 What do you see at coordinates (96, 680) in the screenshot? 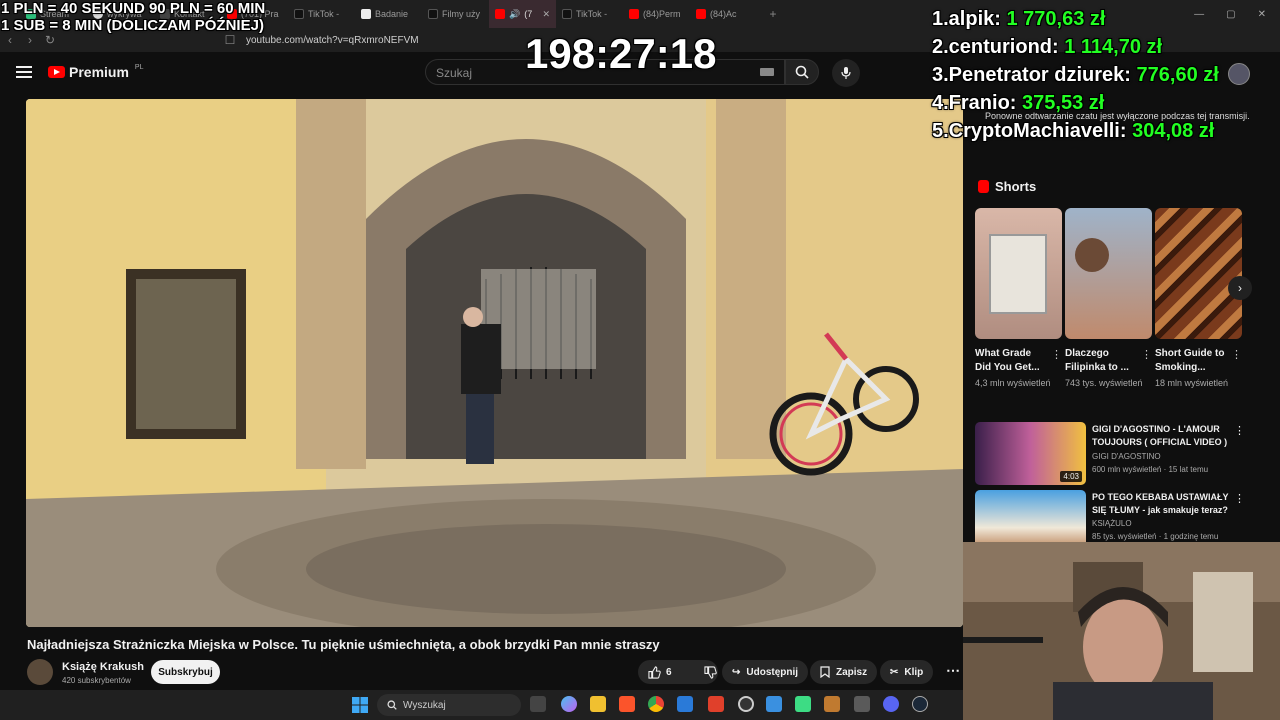
I see `subscriber-count: 420 subskrybentów` at bounding box center [96, 680].